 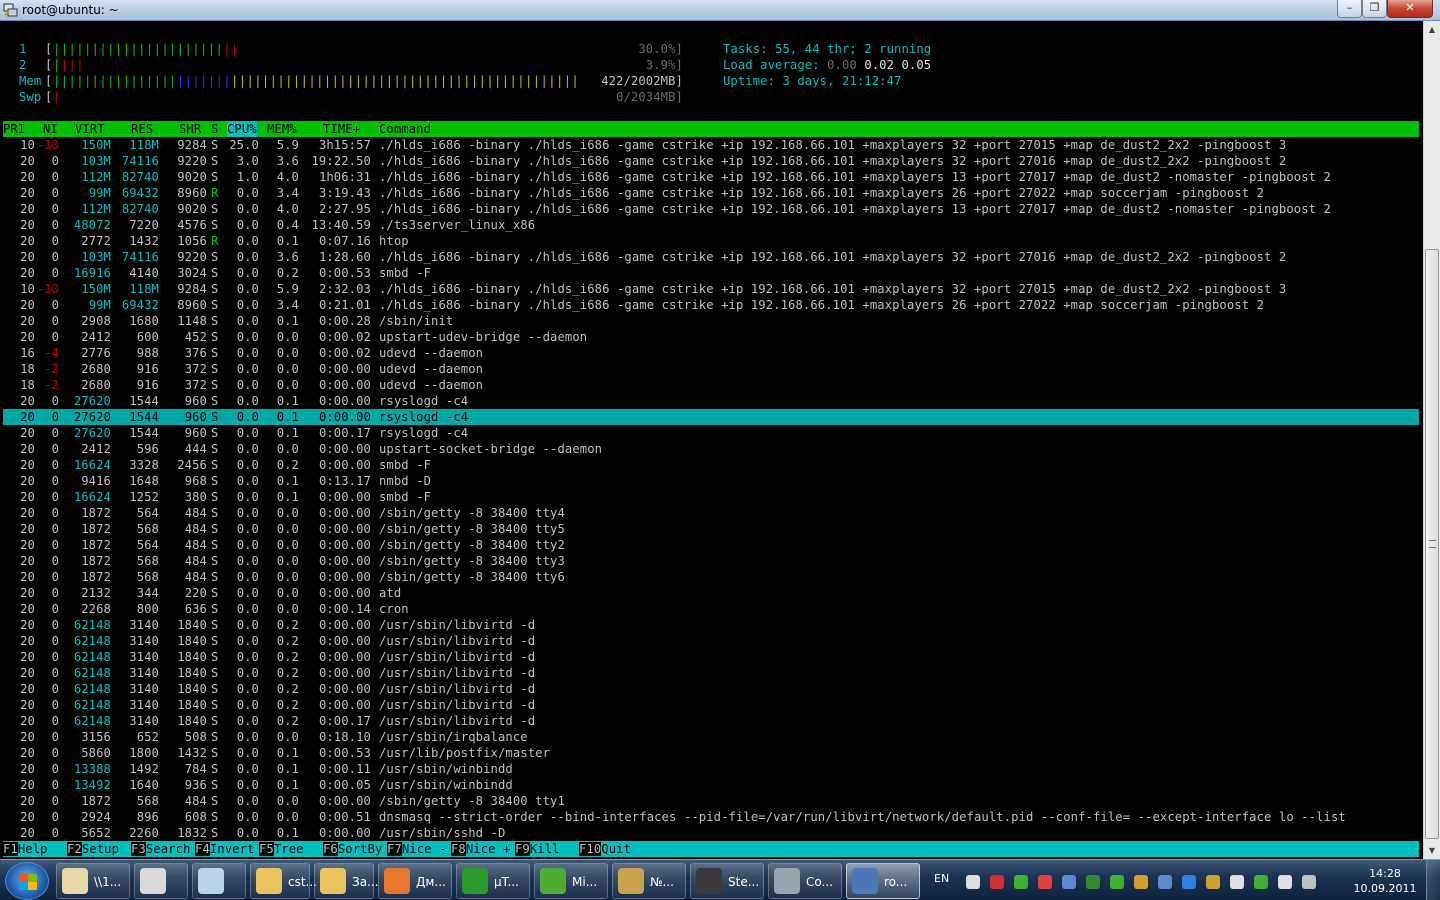 I want to click on clock: 14:28 10.09.2011, so click(x=1385, y=881).